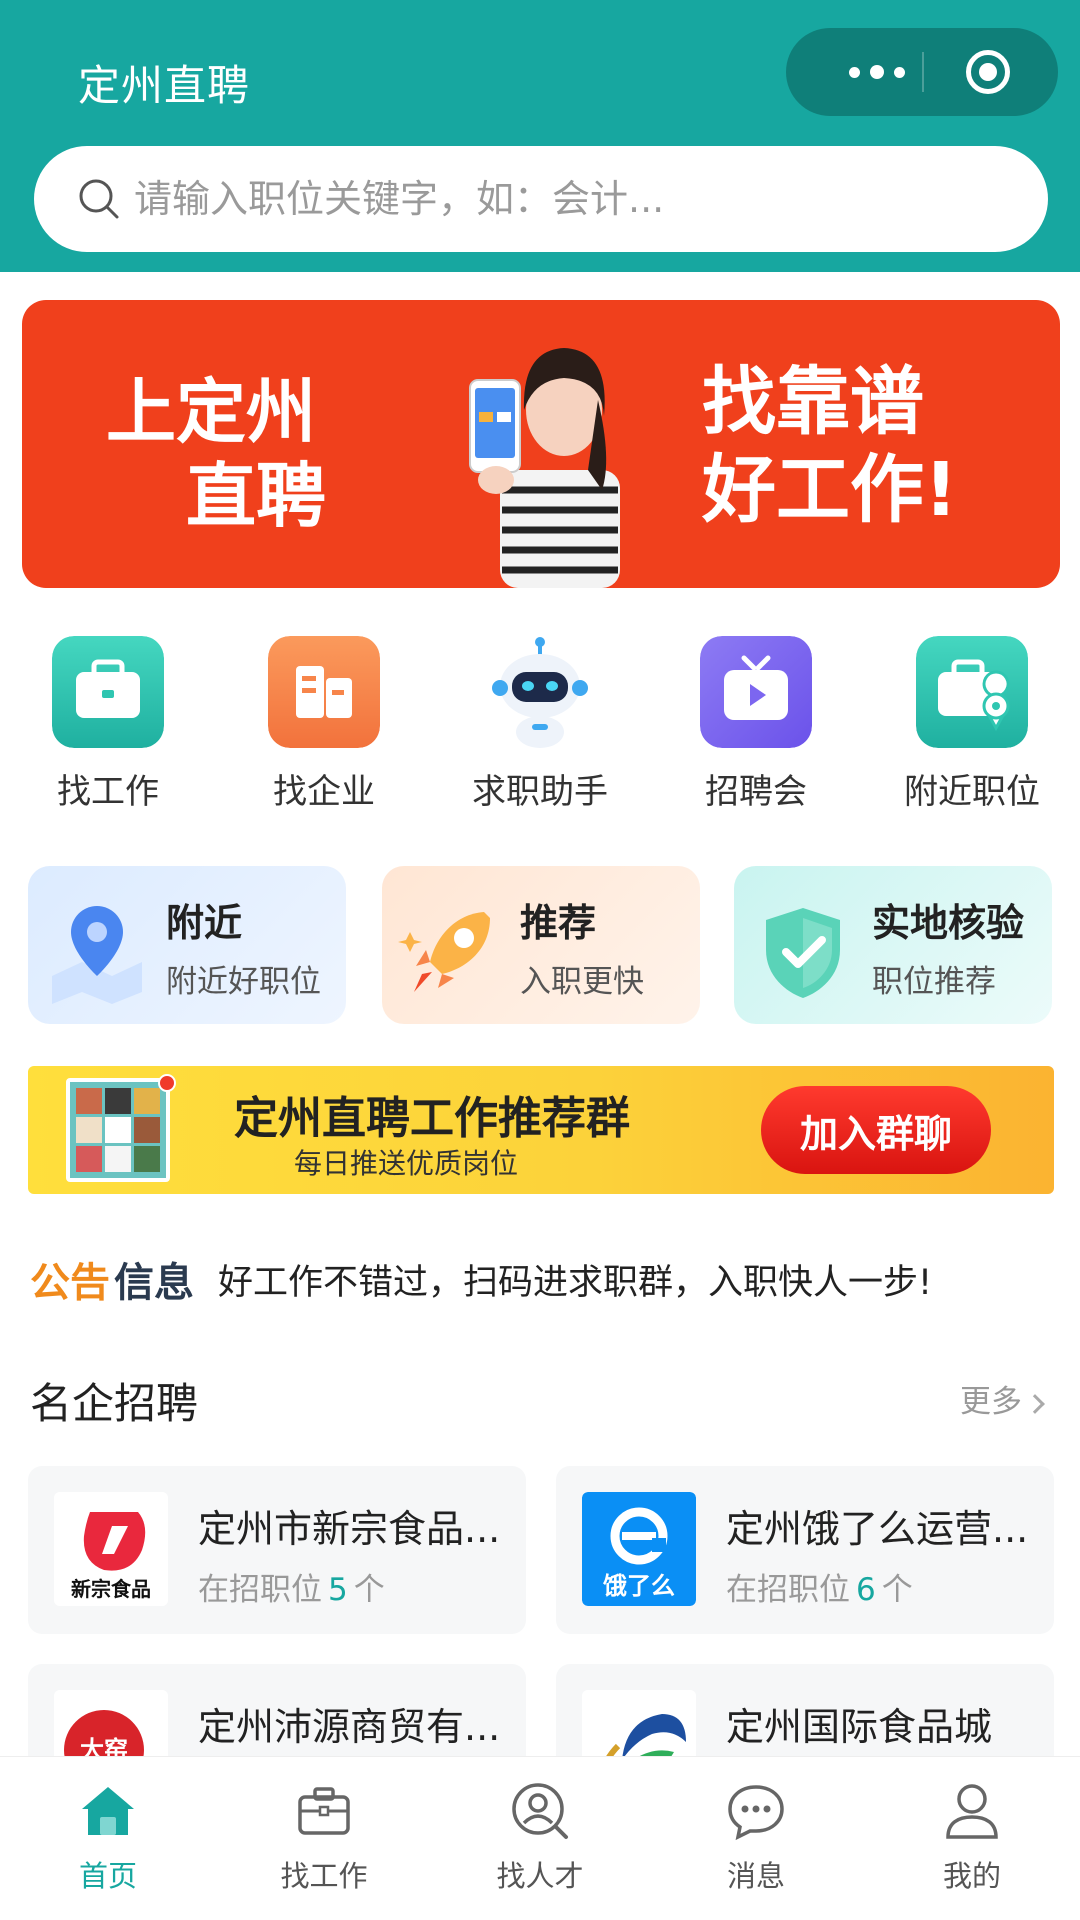 The image size is (1080, 1920). I want to click on tab-home: 首页, so click(108, 1838).